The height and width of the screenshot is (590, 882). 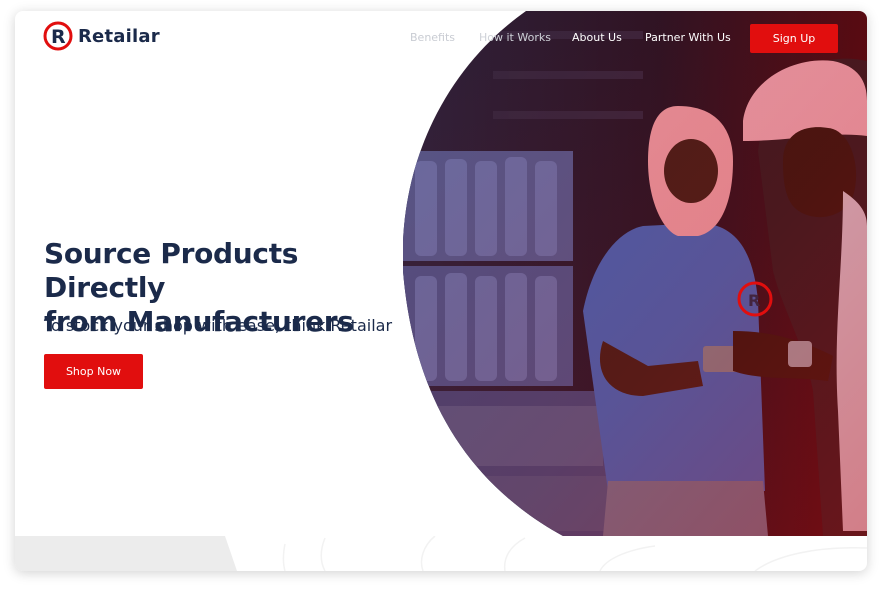 What do you see at coordinates (794, 38) in the screenshot?
I see `sign-up-button: Sign Up` at bounding box center [794, 38].